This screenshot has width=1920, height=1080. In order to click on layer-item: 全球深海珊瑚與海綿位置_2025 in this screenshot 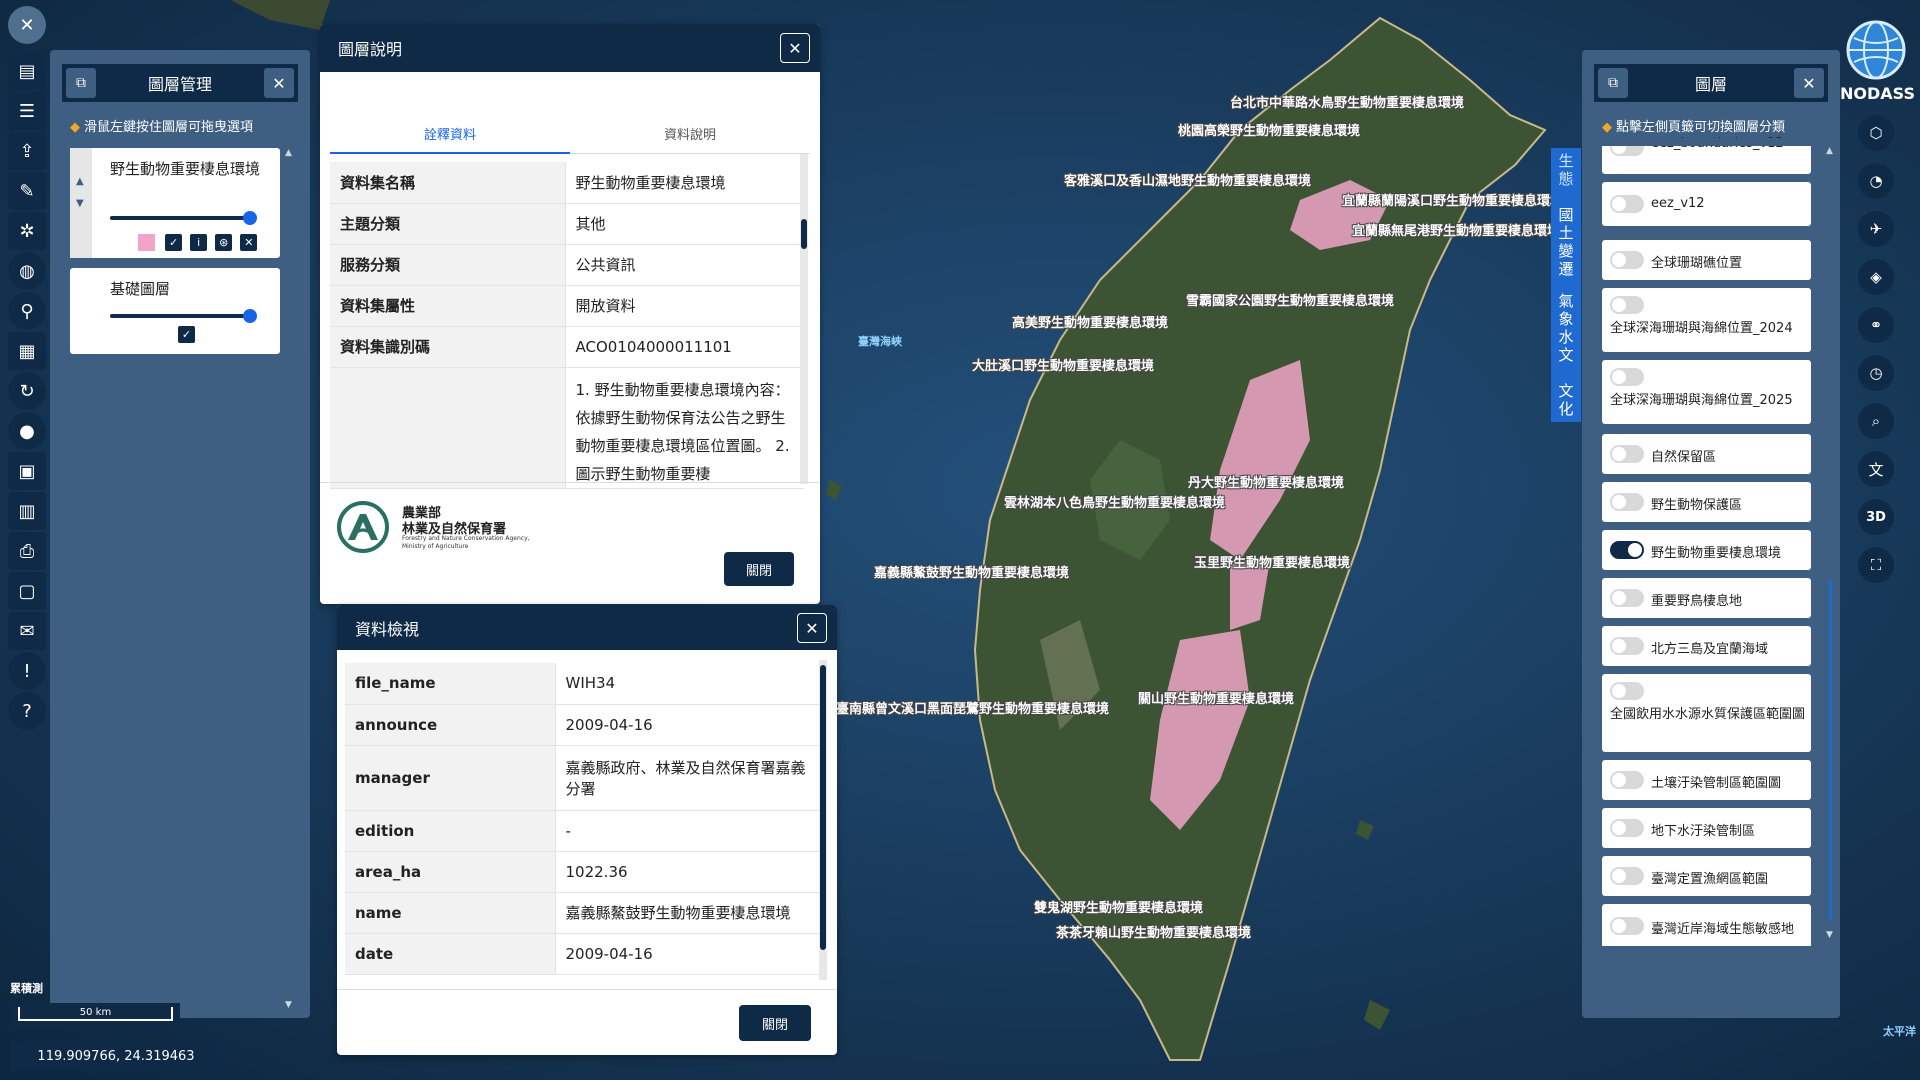, I will do `click(1706, 392)`.